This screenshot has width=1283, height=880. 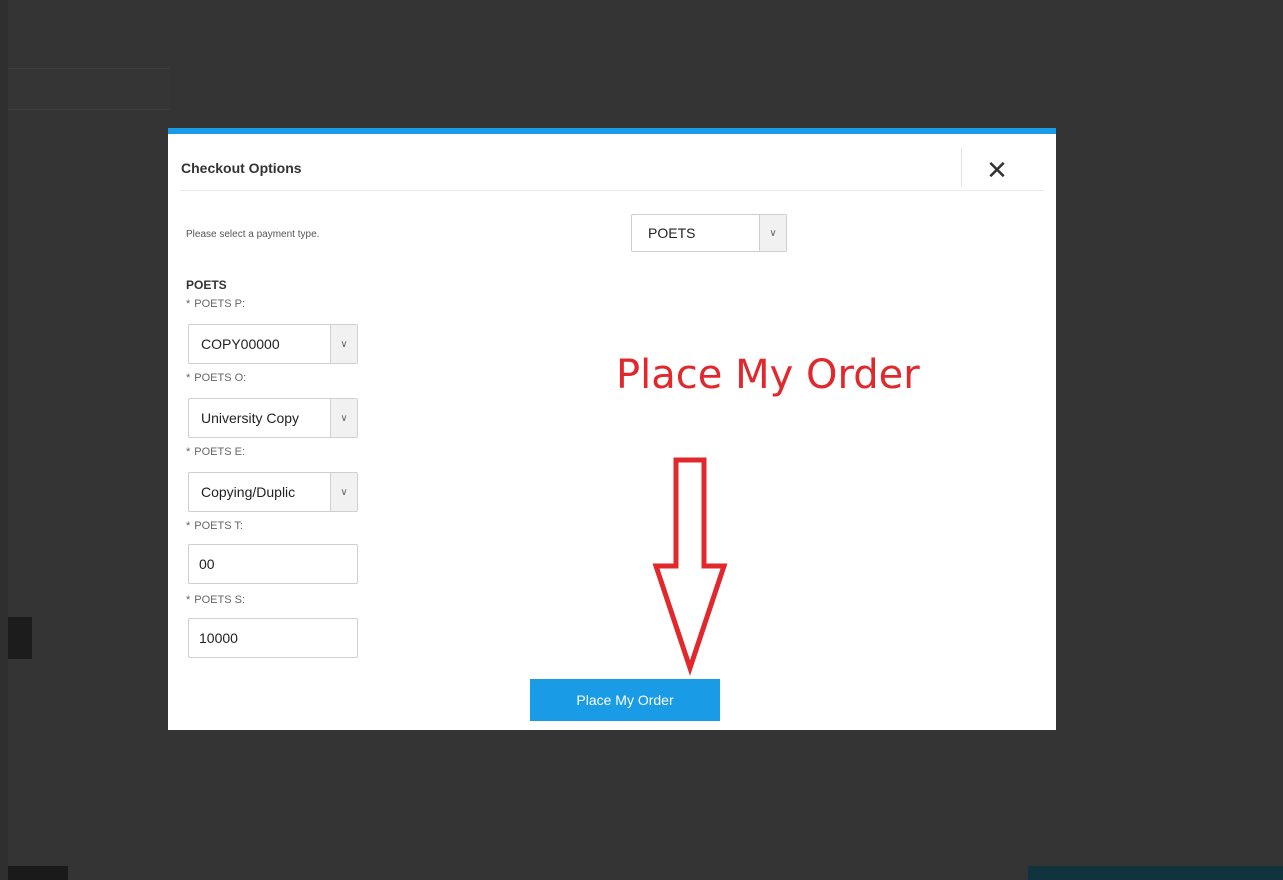 What do you see at coordinates (89, 89) in the screenshot?
I see `background-nav-bar` at bounding box center [89, 89].